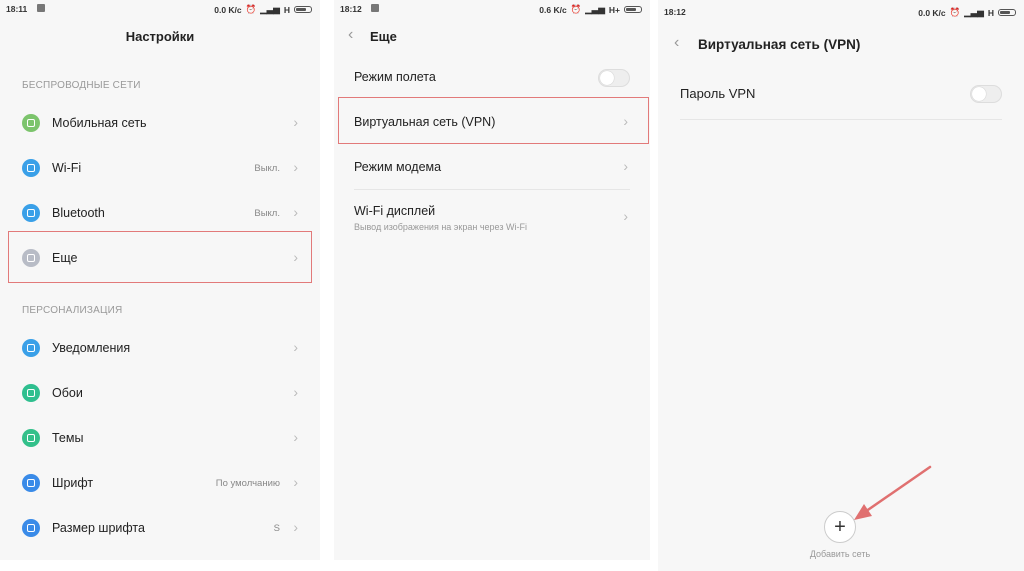  I want to click on settings-item-bluetooth: Bluetooth Выкл. ›, so click(160, 213).